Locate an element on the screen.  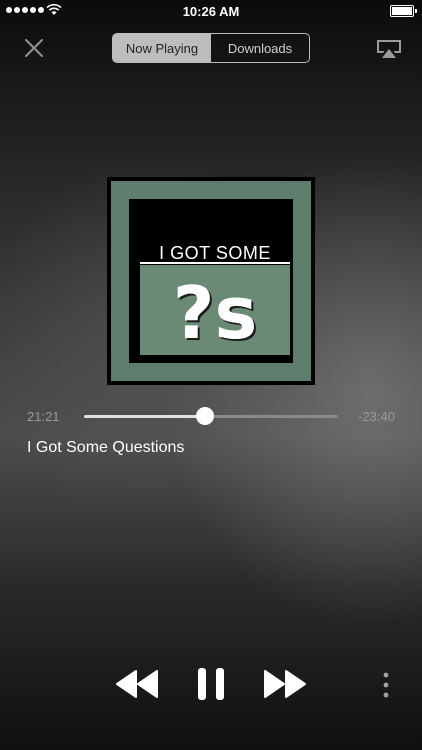
progress-fill is located at coordinates (144, 416).